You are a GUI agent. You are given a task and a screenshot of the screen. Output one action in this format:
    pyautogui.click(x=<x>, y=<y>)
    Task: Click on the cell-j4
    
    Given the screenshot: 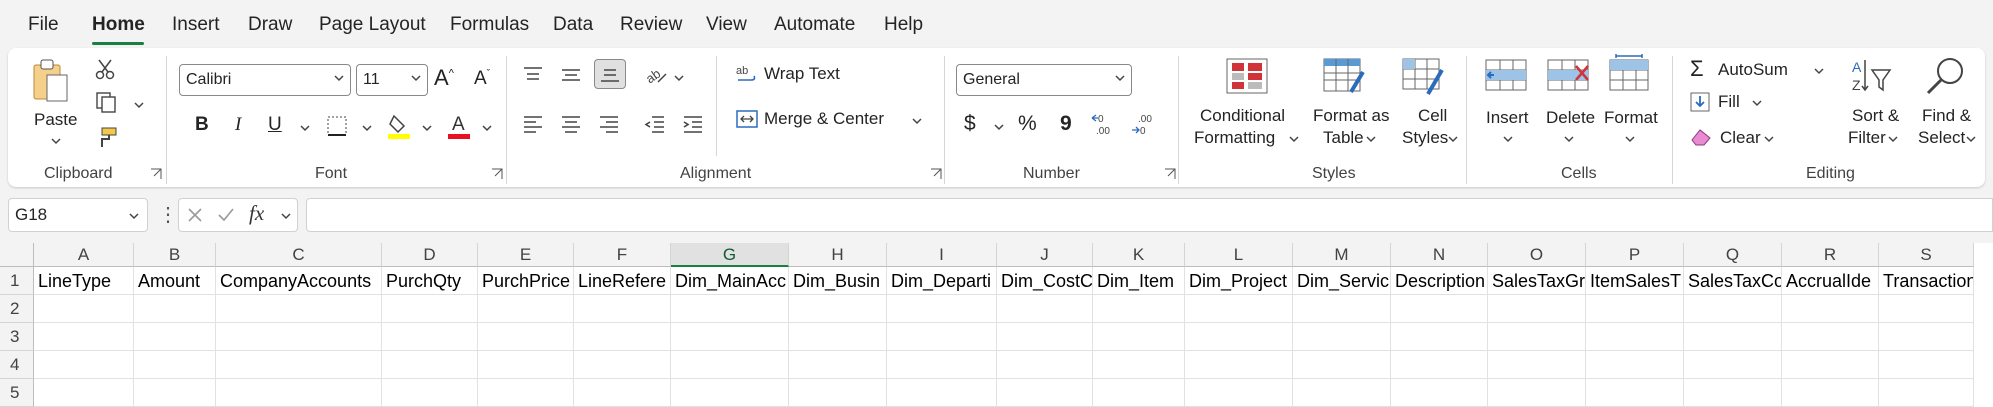 What is the action you would take?
    pyautogui.click(x=1045, y=365)
    